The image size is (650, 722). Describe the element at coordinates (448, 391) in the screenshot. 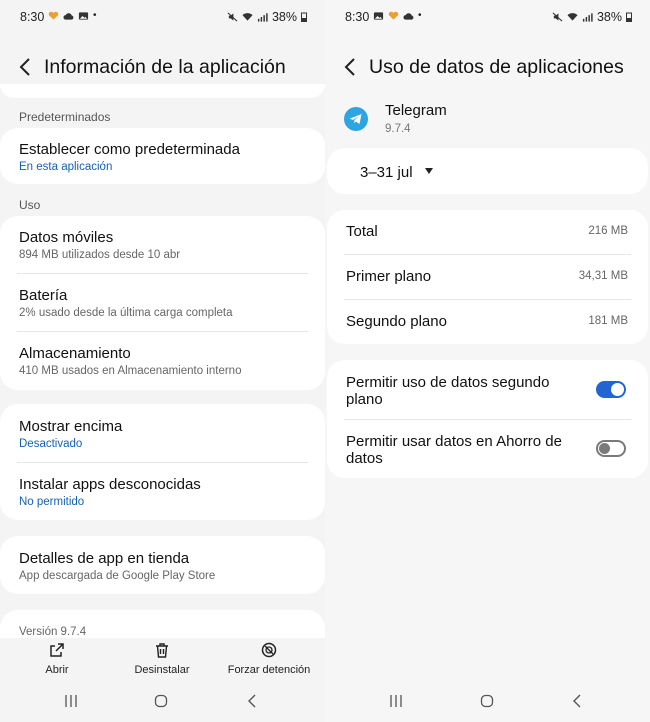

I see `background-data-label: Permitir uso de datos segundo plano` at that location.